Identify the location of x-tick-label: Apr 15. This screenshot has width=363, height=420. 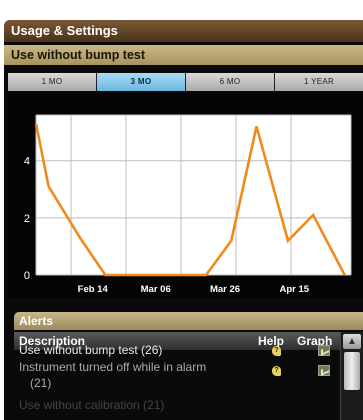
(295, 289).